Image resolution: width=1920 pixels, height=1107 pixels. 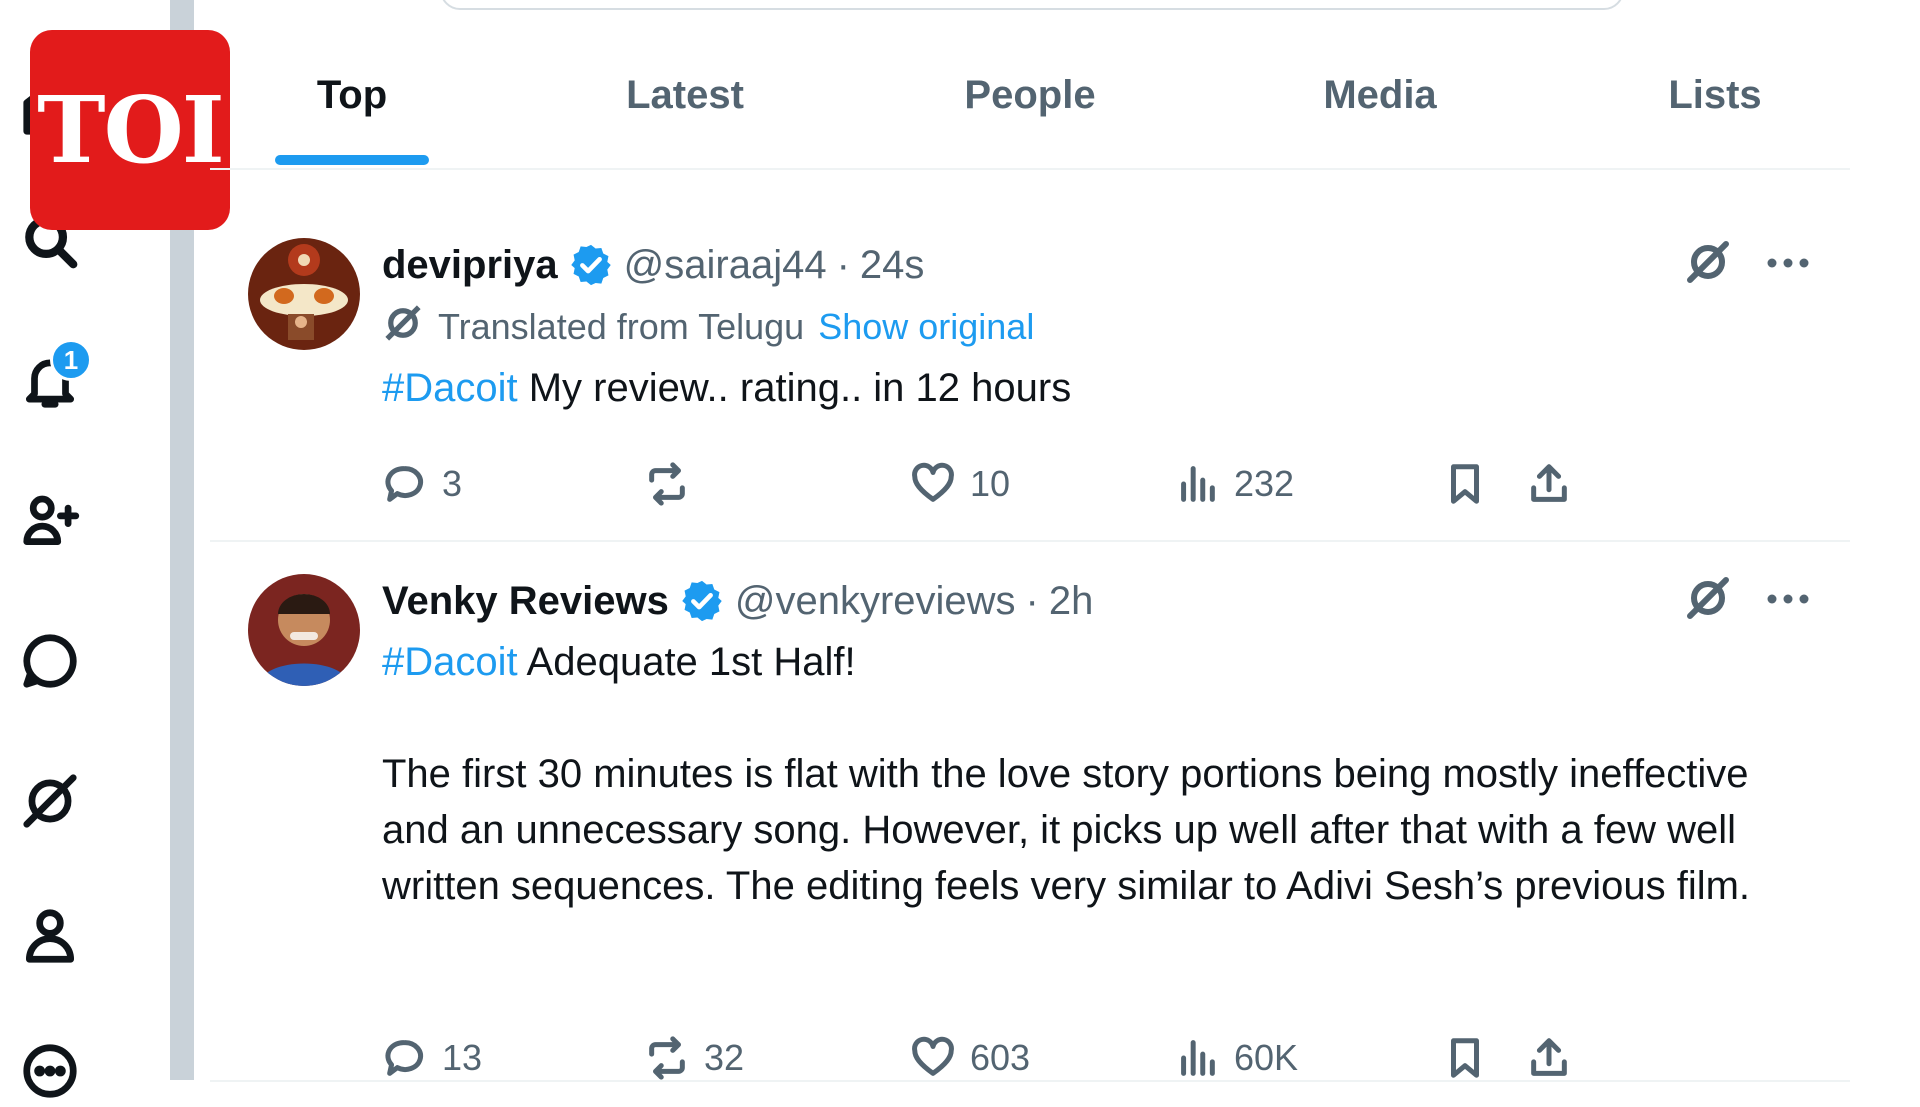 What do you see at coordinates (71, 360) in the screenshot?
I see `notification-badge: 1` at bounding box center [71, 360].